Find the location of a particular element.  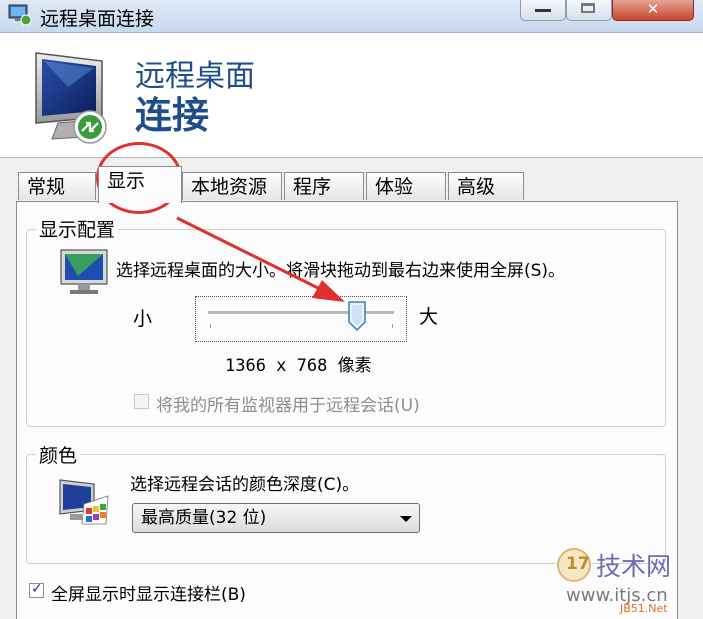

tab-programs: 程序 is located at coordinates (324, 186).